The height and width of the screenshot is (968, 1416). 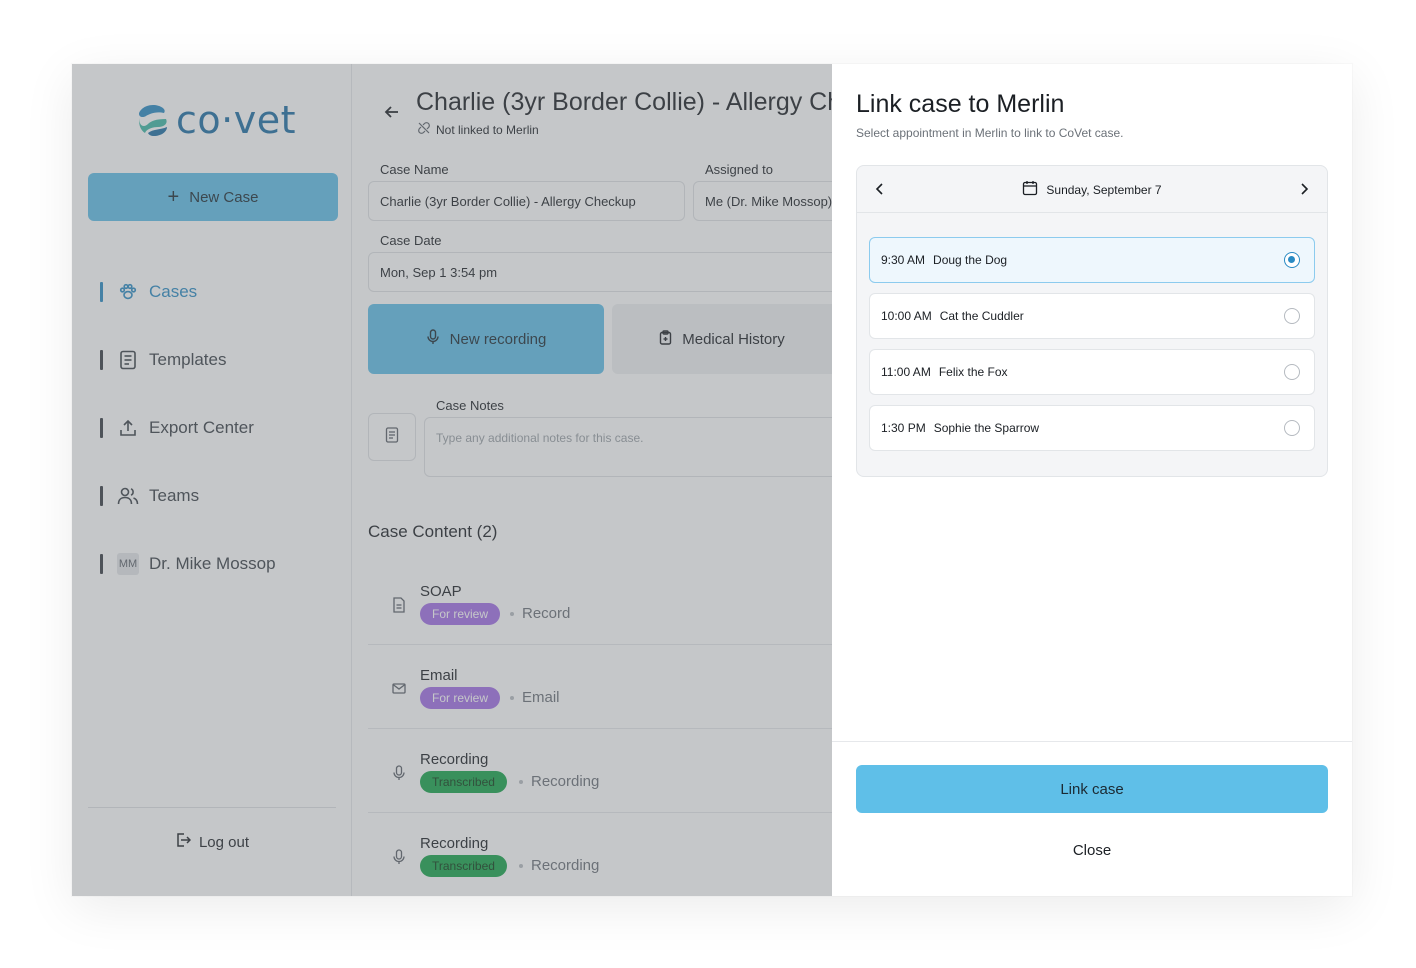 What do you see at coordinates (1092, 741) in the screenshot?
I see `panel-divider` at bounding box center [1092, 741].